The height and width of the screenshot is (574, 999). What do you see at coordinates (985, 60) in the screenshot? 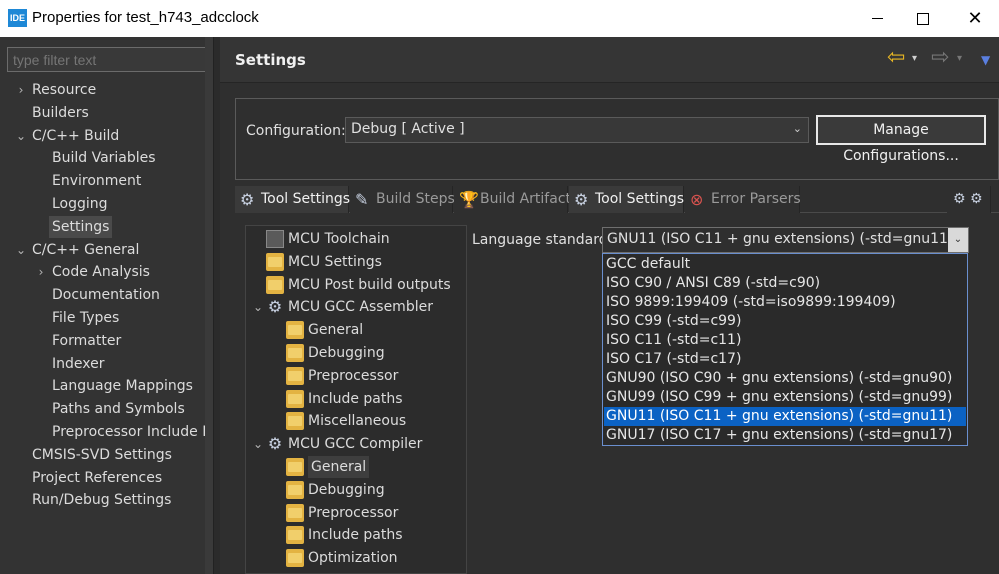
I see `view-menu-icon: ▼` at bounding box center [985, 60].